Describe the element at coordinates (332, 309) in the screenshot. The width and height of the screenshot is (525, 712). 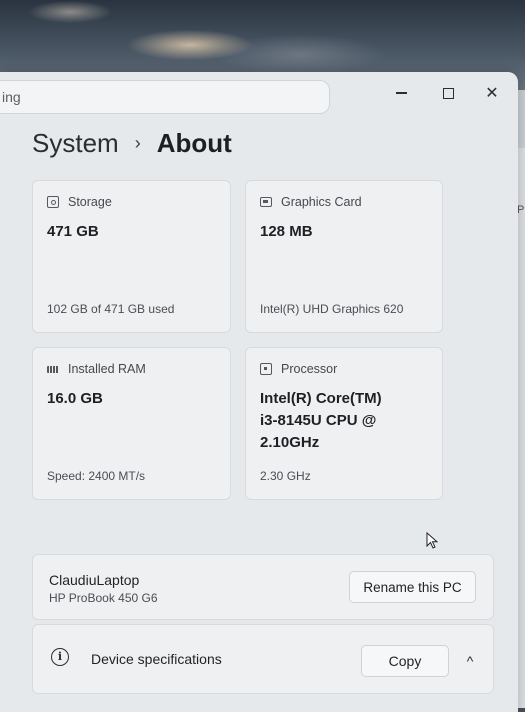
I see `graphics-card-detail: Intel(R) UHD Graphics 620` at that location.